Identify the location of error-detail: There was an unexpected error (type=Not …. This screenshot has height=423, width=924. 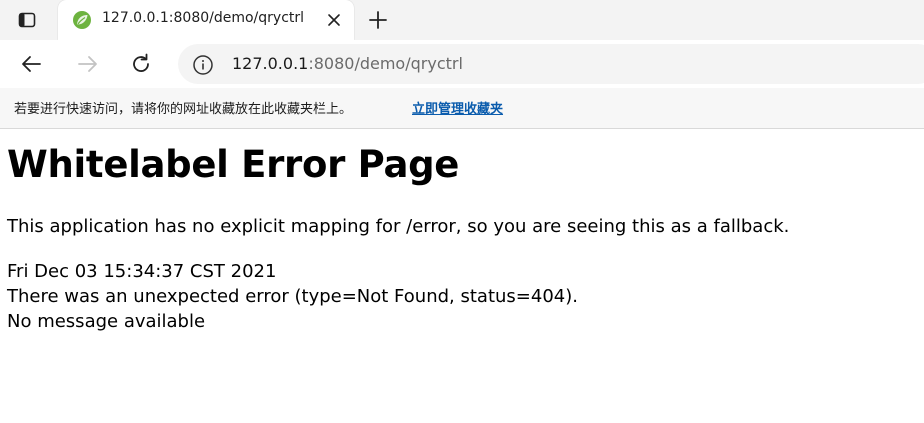
(292, 296).